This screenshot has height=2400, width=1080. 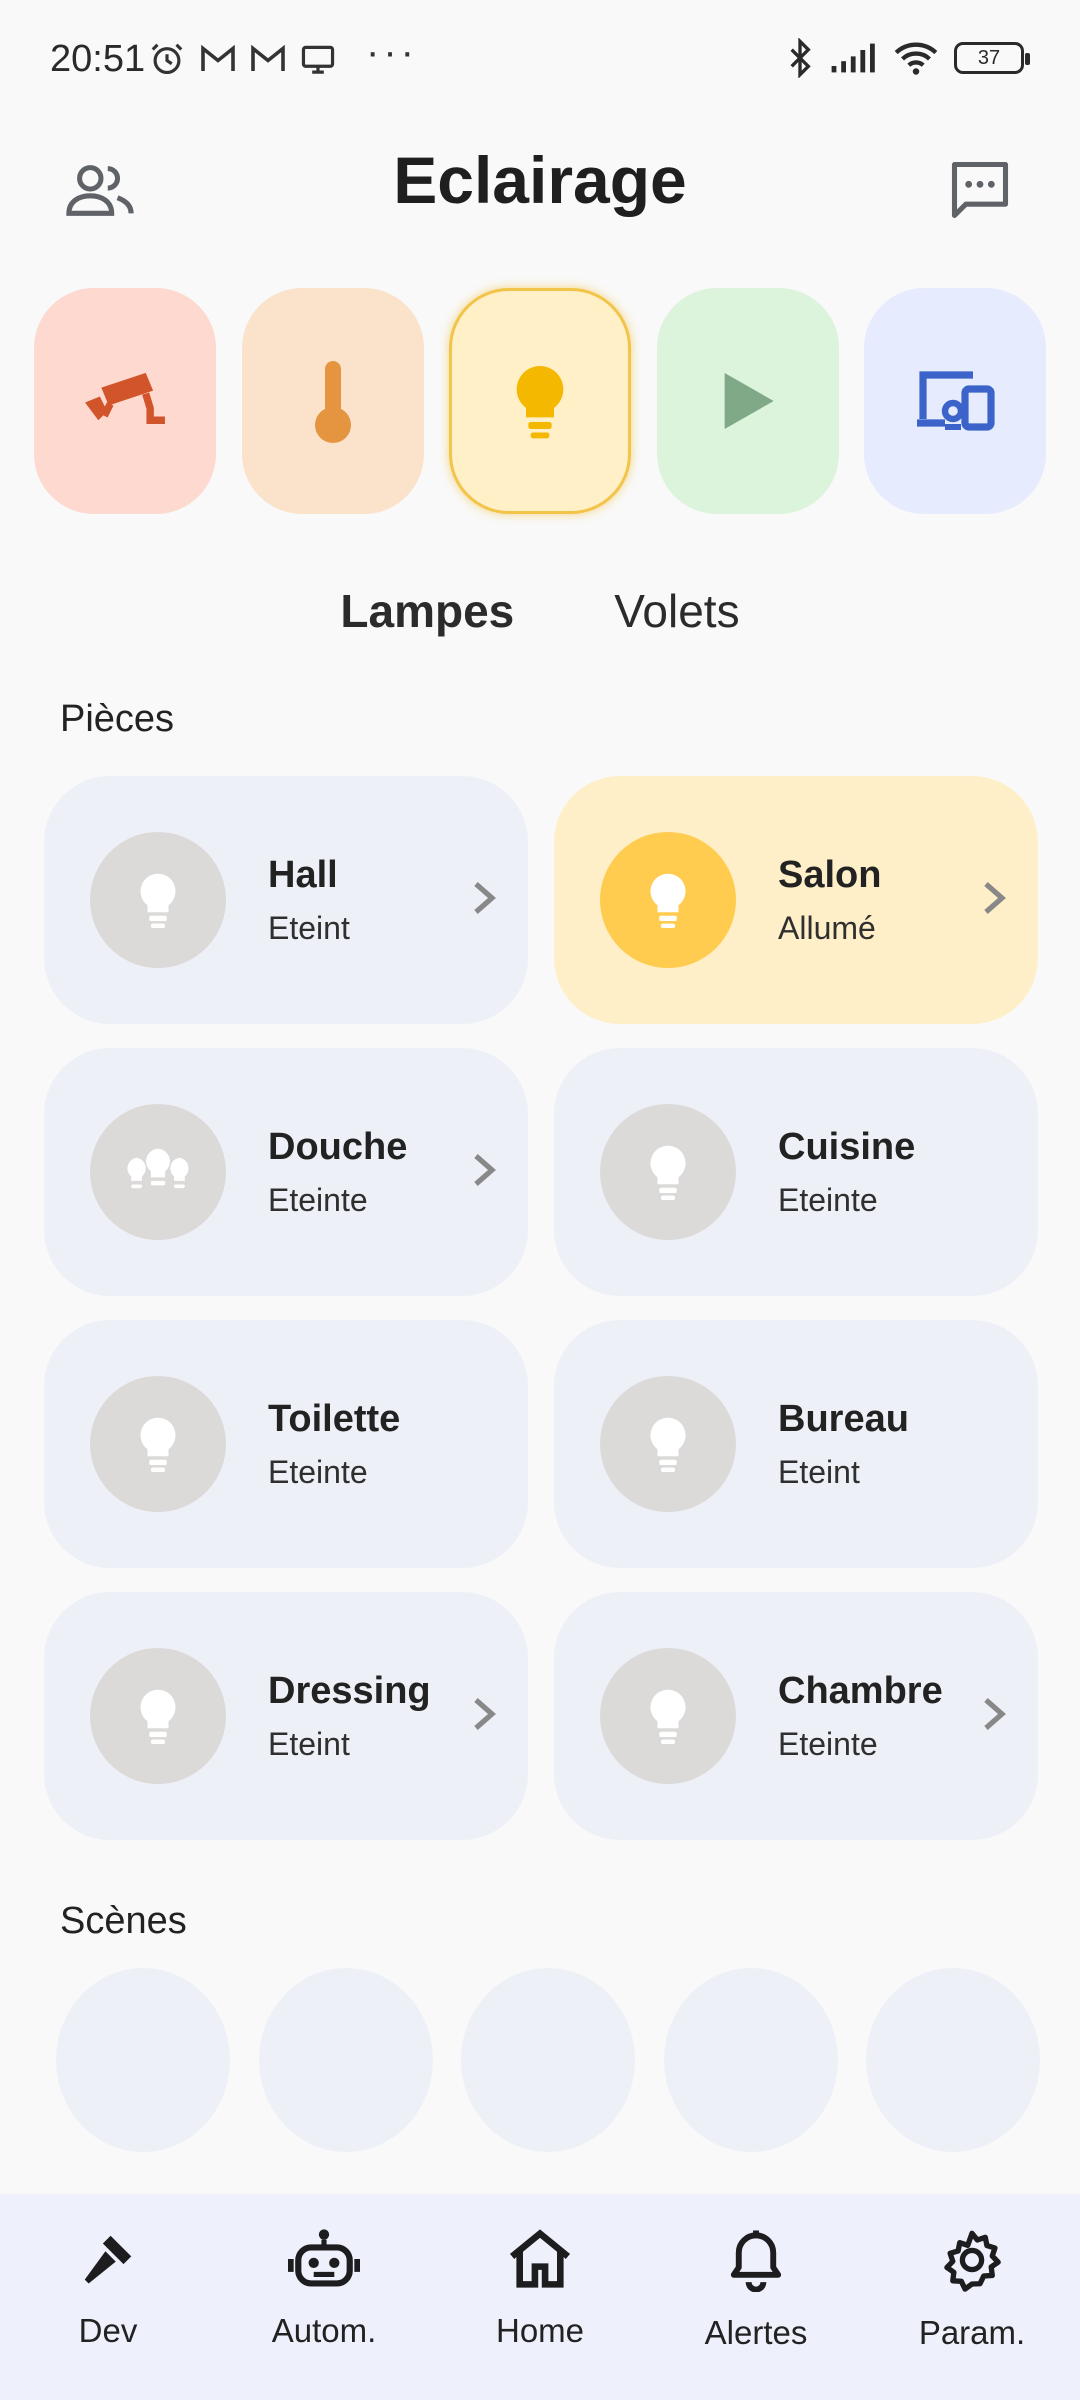 I want to click on room-name: Chambre, so click(x=860, y=1691).